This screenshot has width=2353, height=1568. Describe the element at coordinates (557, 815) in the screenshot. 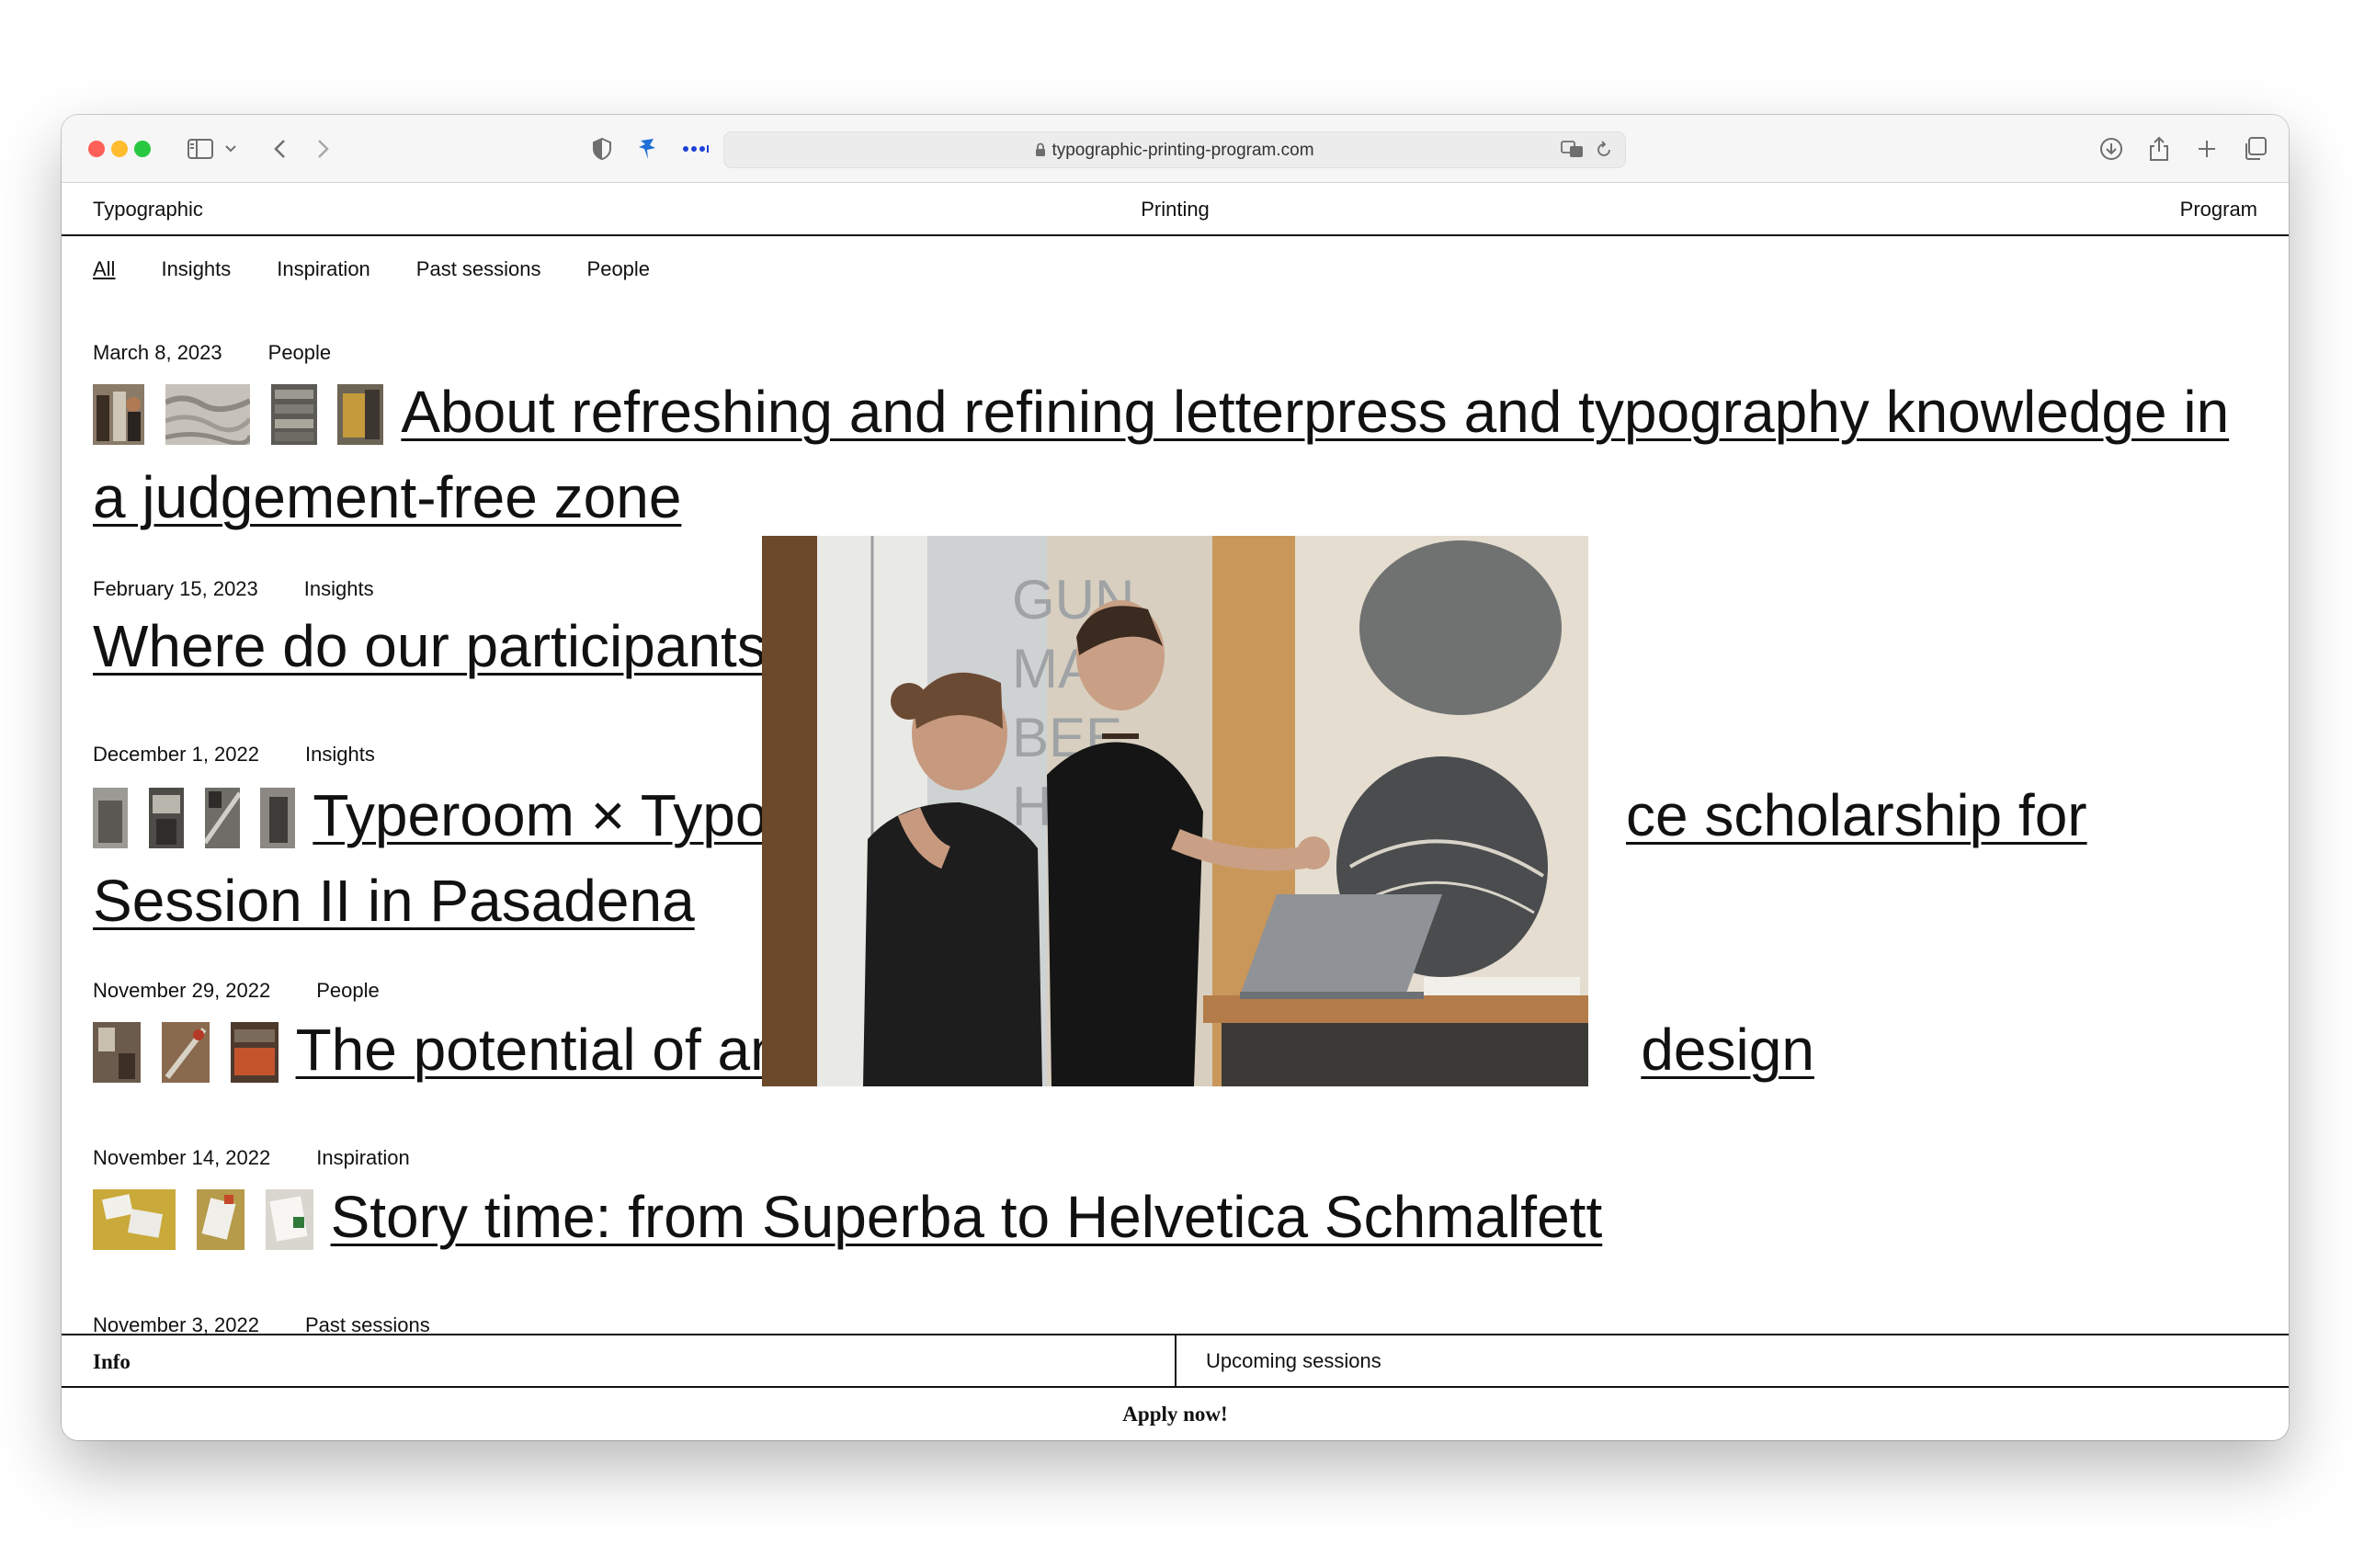

I see `post-title: Typeroom × Typog` at that location.